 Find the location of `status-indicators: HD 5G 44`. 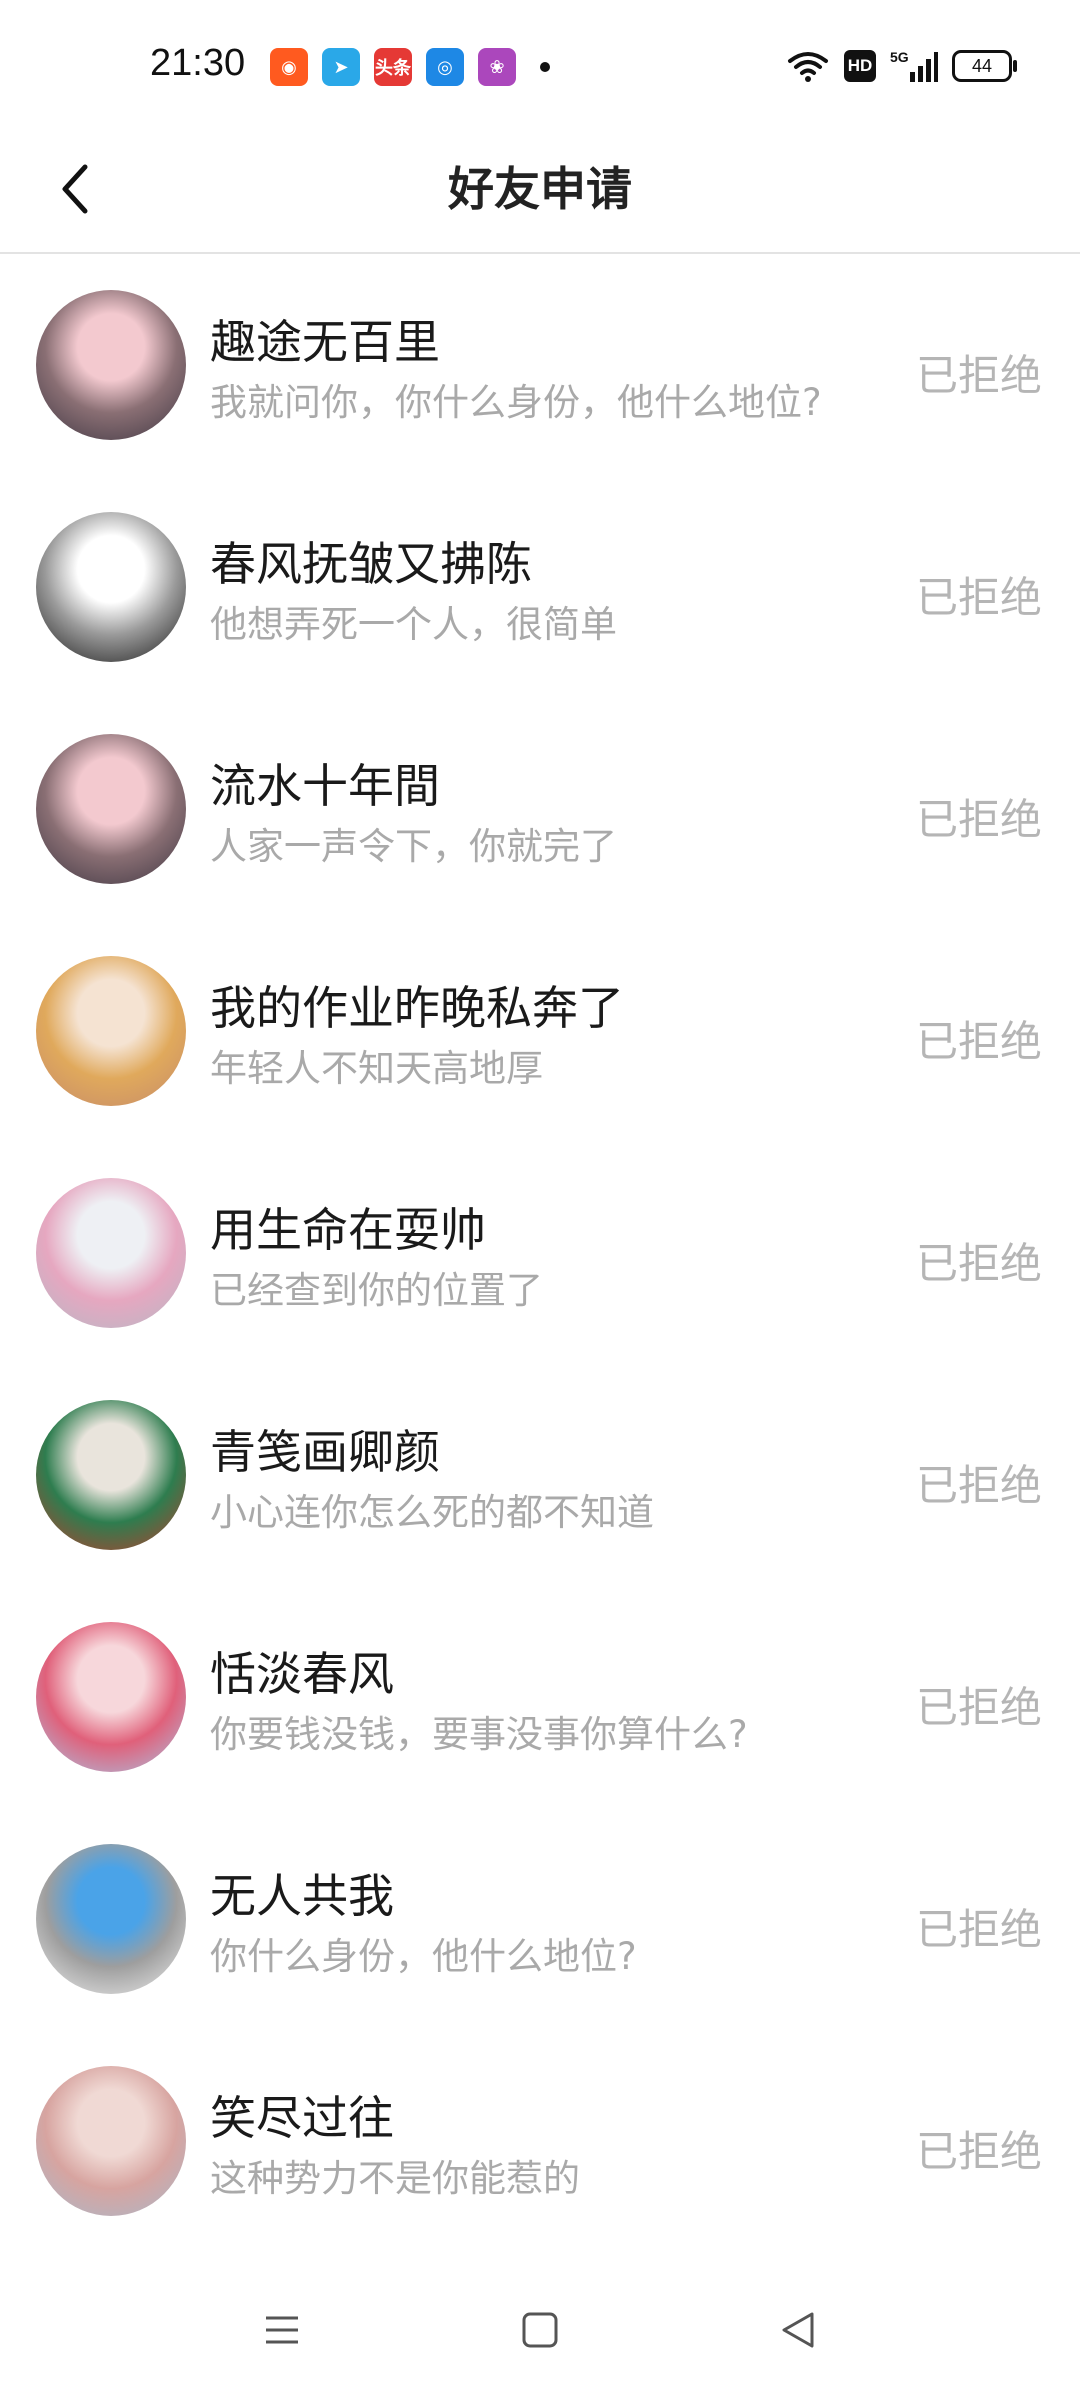

status-indicators: HD 5G 44 is located at coordinates (894, 66).